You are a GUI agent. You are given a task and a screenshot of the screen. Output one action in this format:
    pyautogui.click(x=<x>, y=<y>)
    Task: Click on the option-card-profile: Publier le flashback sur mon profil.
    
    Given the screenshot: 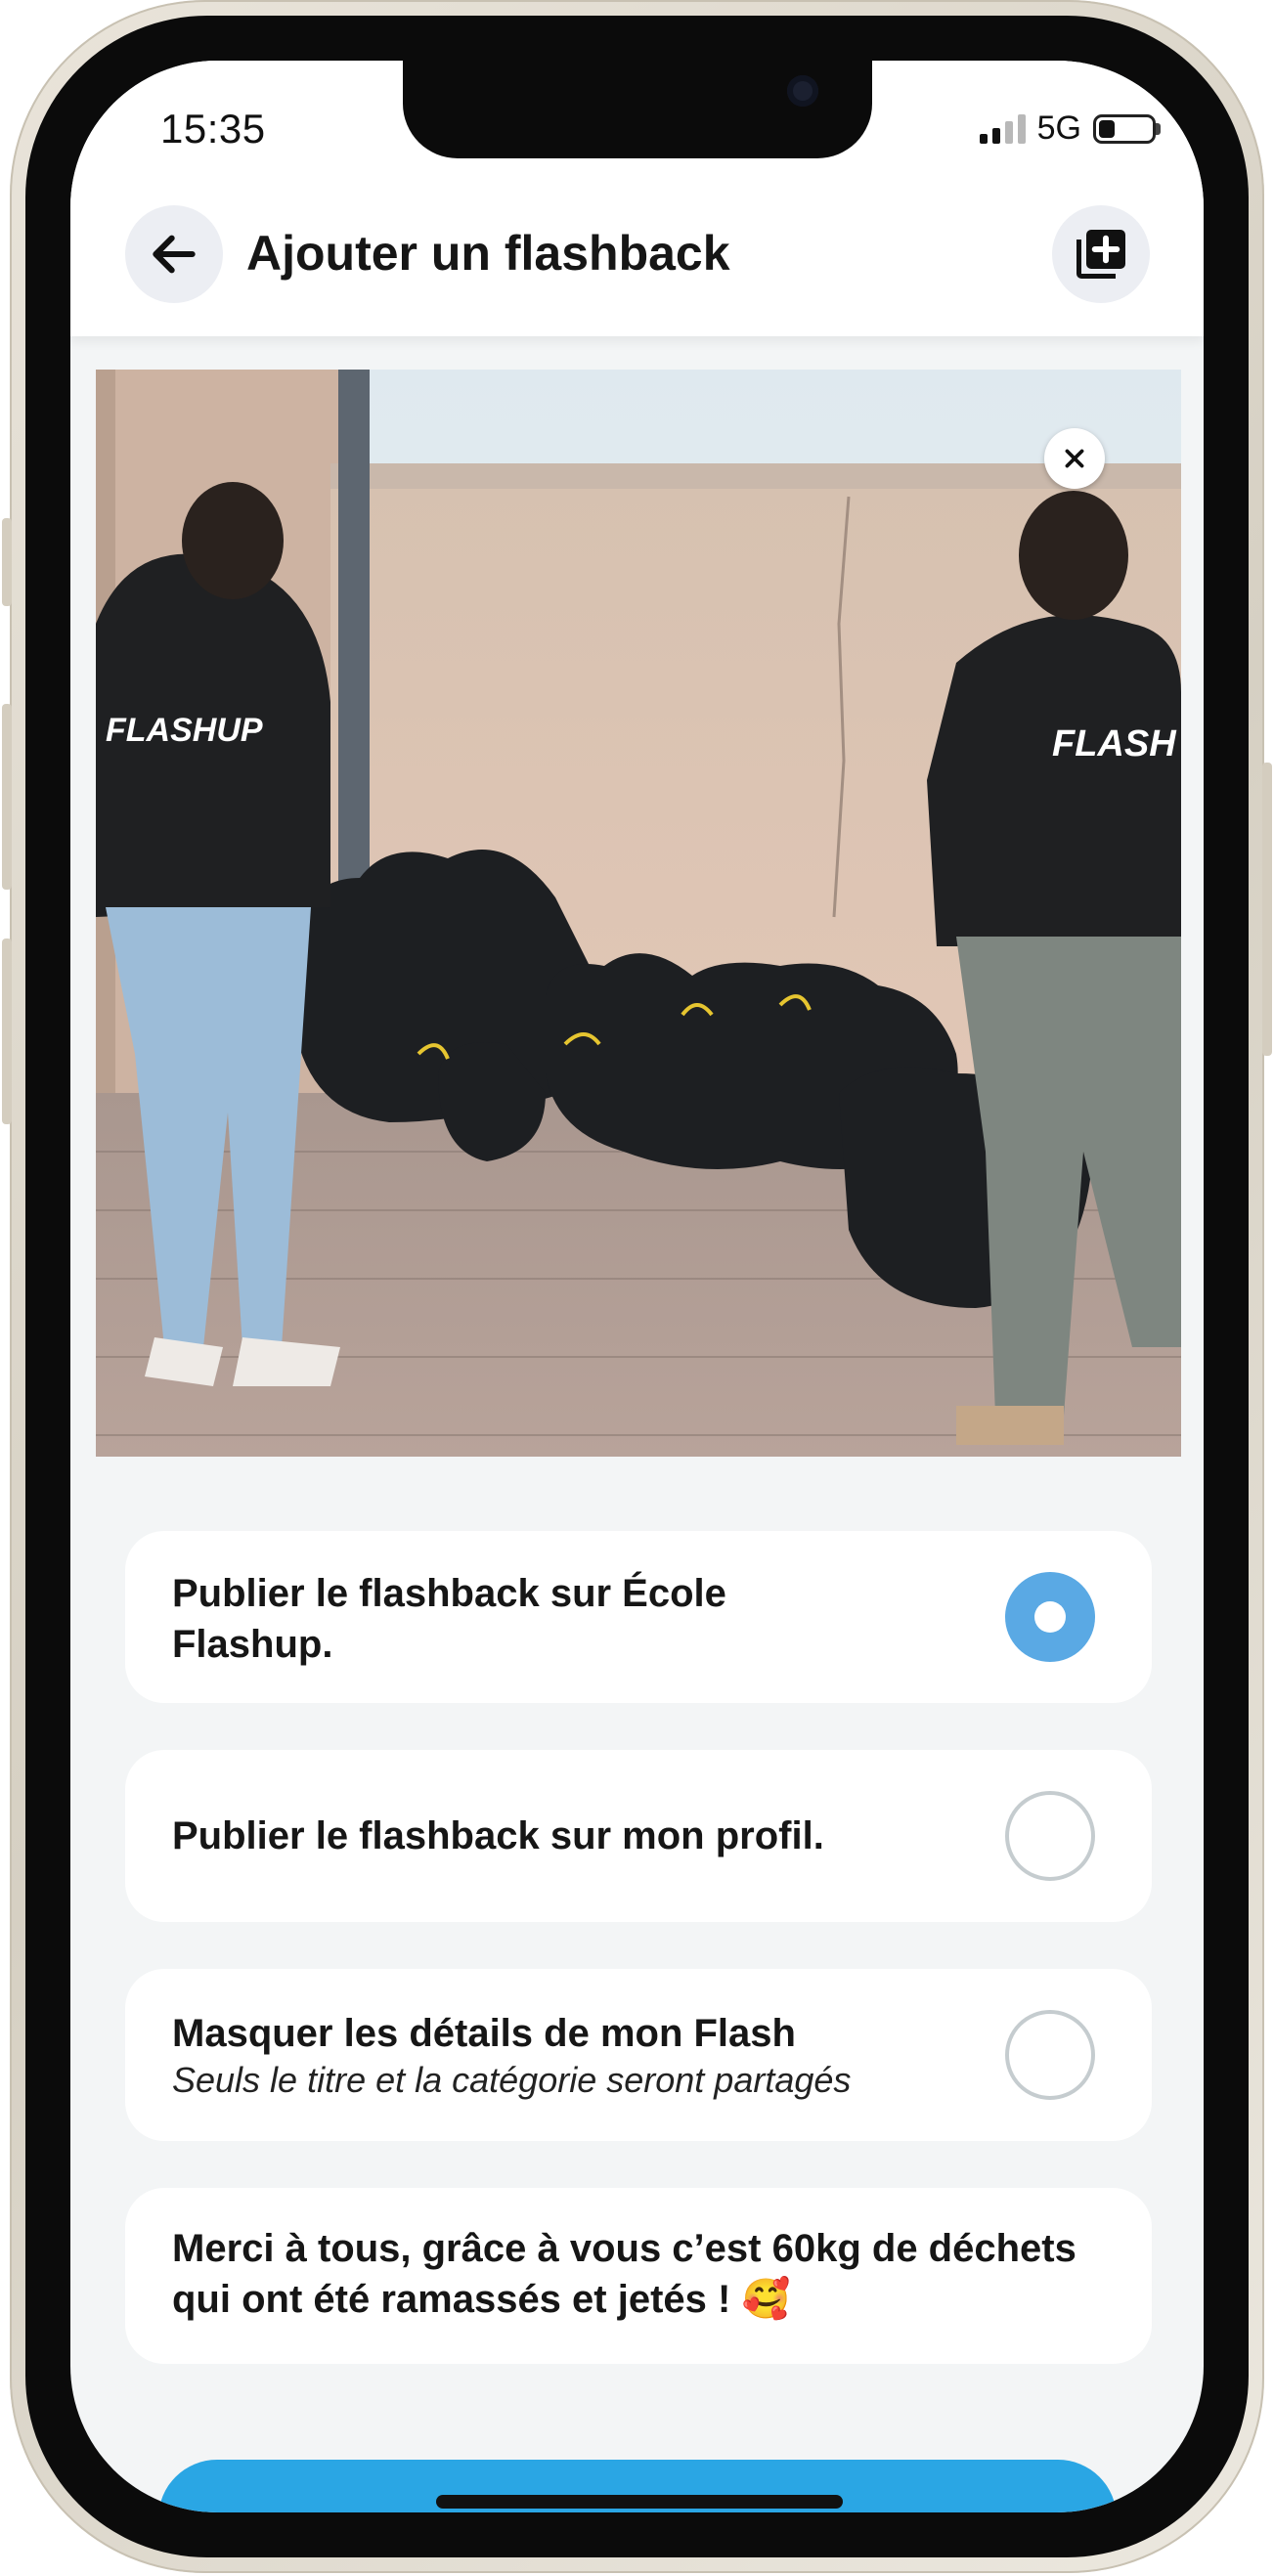 What is the action you would take?
    pyautogui.click(x=638, y=1836)
    